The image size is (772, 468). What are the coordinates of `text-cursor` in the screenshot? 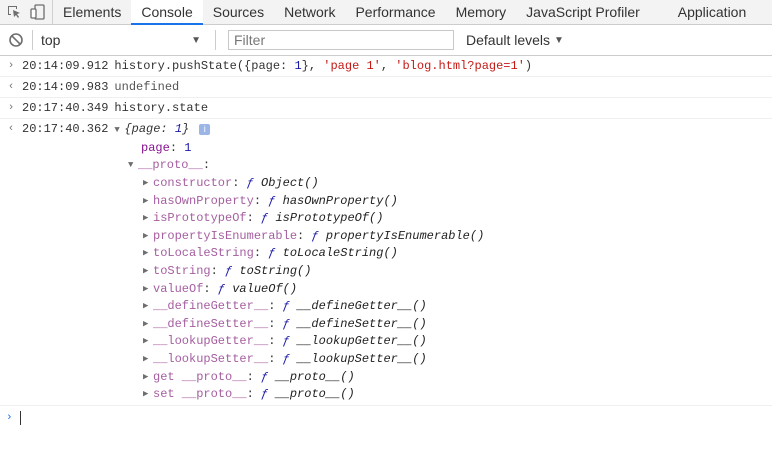 It's located at (20, 417).